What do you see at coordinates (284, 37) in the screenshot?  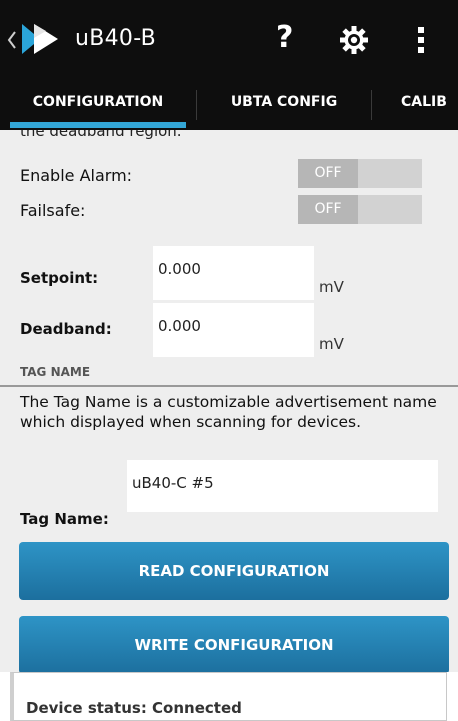 I see `help-icon: ?` at bounding box center [284, 37].